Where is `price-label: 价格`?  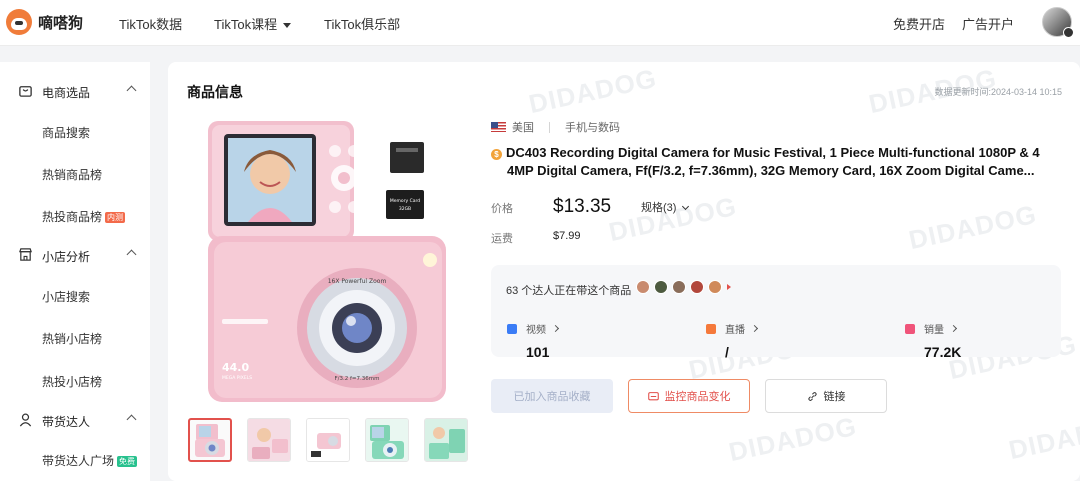 price-label: 价格 is located at coordinates (502, 209).